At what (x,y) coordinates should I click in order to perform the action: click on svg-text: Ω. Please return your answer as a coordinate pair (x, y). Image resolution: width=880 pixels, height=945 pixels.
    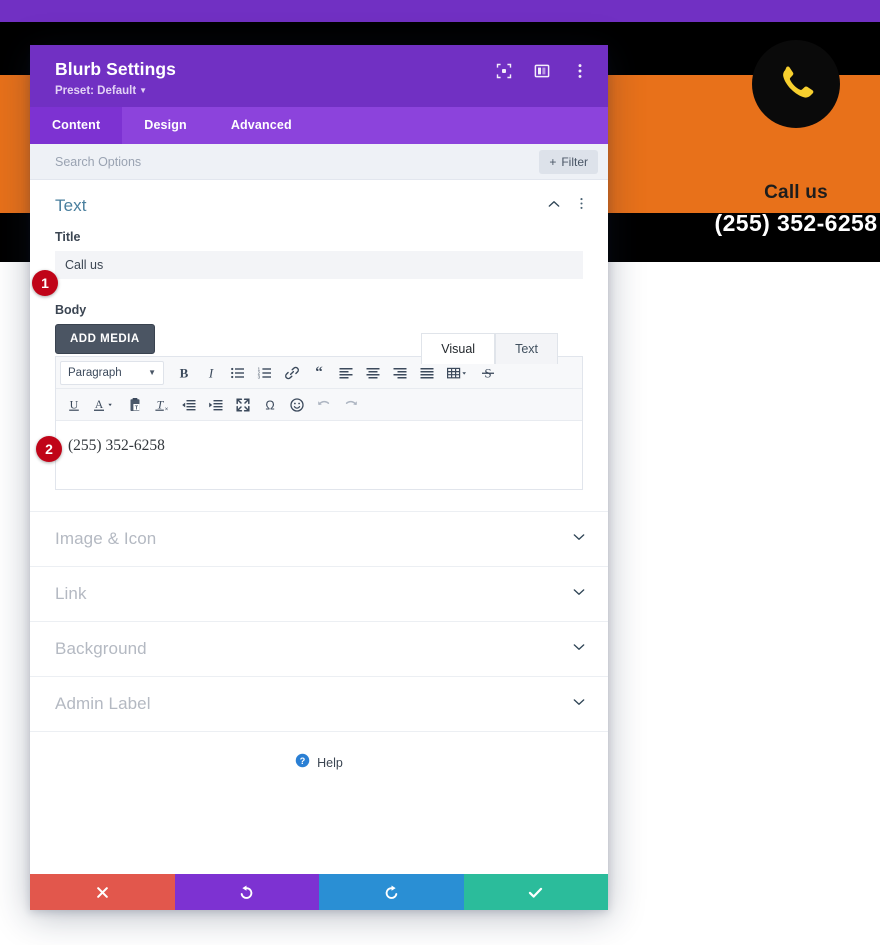
    Looking at the image, I should click on (269, 405).